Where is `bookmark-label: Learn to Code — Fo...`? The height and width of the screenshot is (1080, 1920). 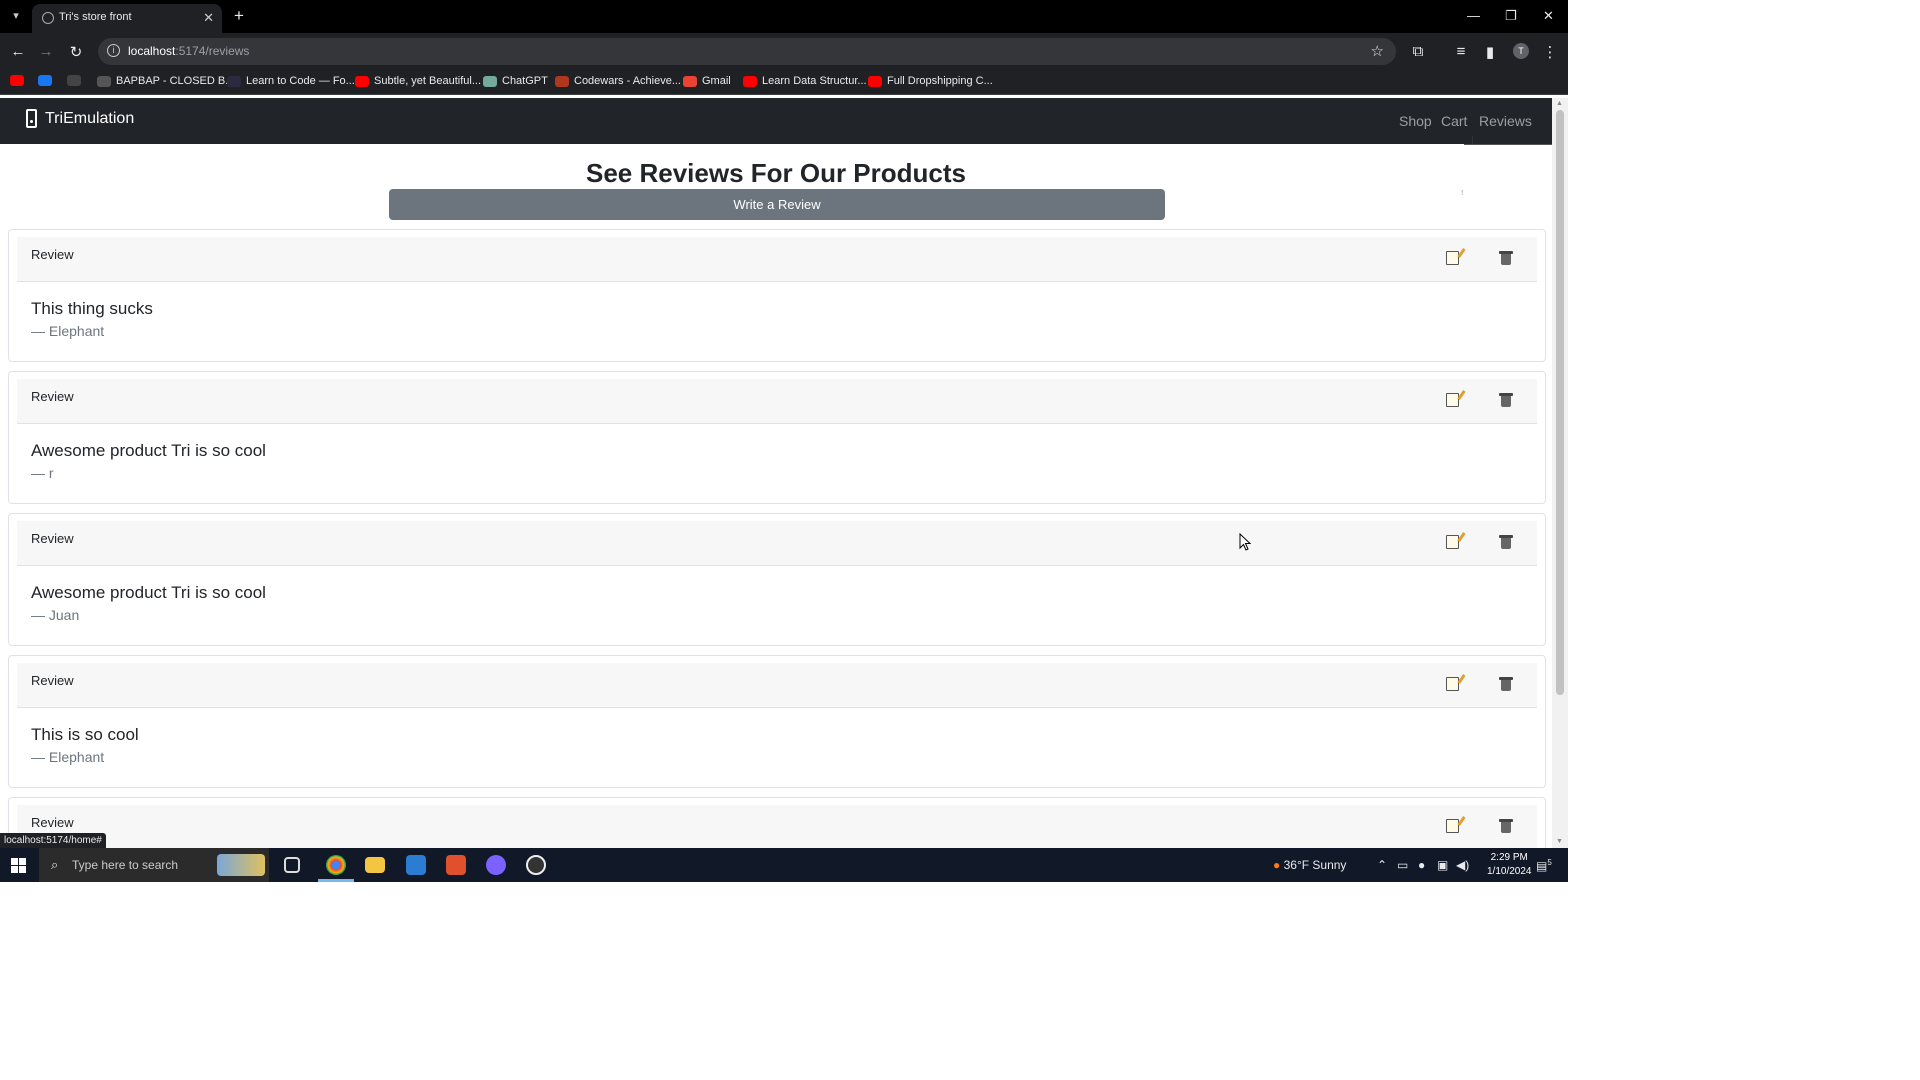
bookmark-label: Learn to Code — Fo... is located at coordinates (300, 81).